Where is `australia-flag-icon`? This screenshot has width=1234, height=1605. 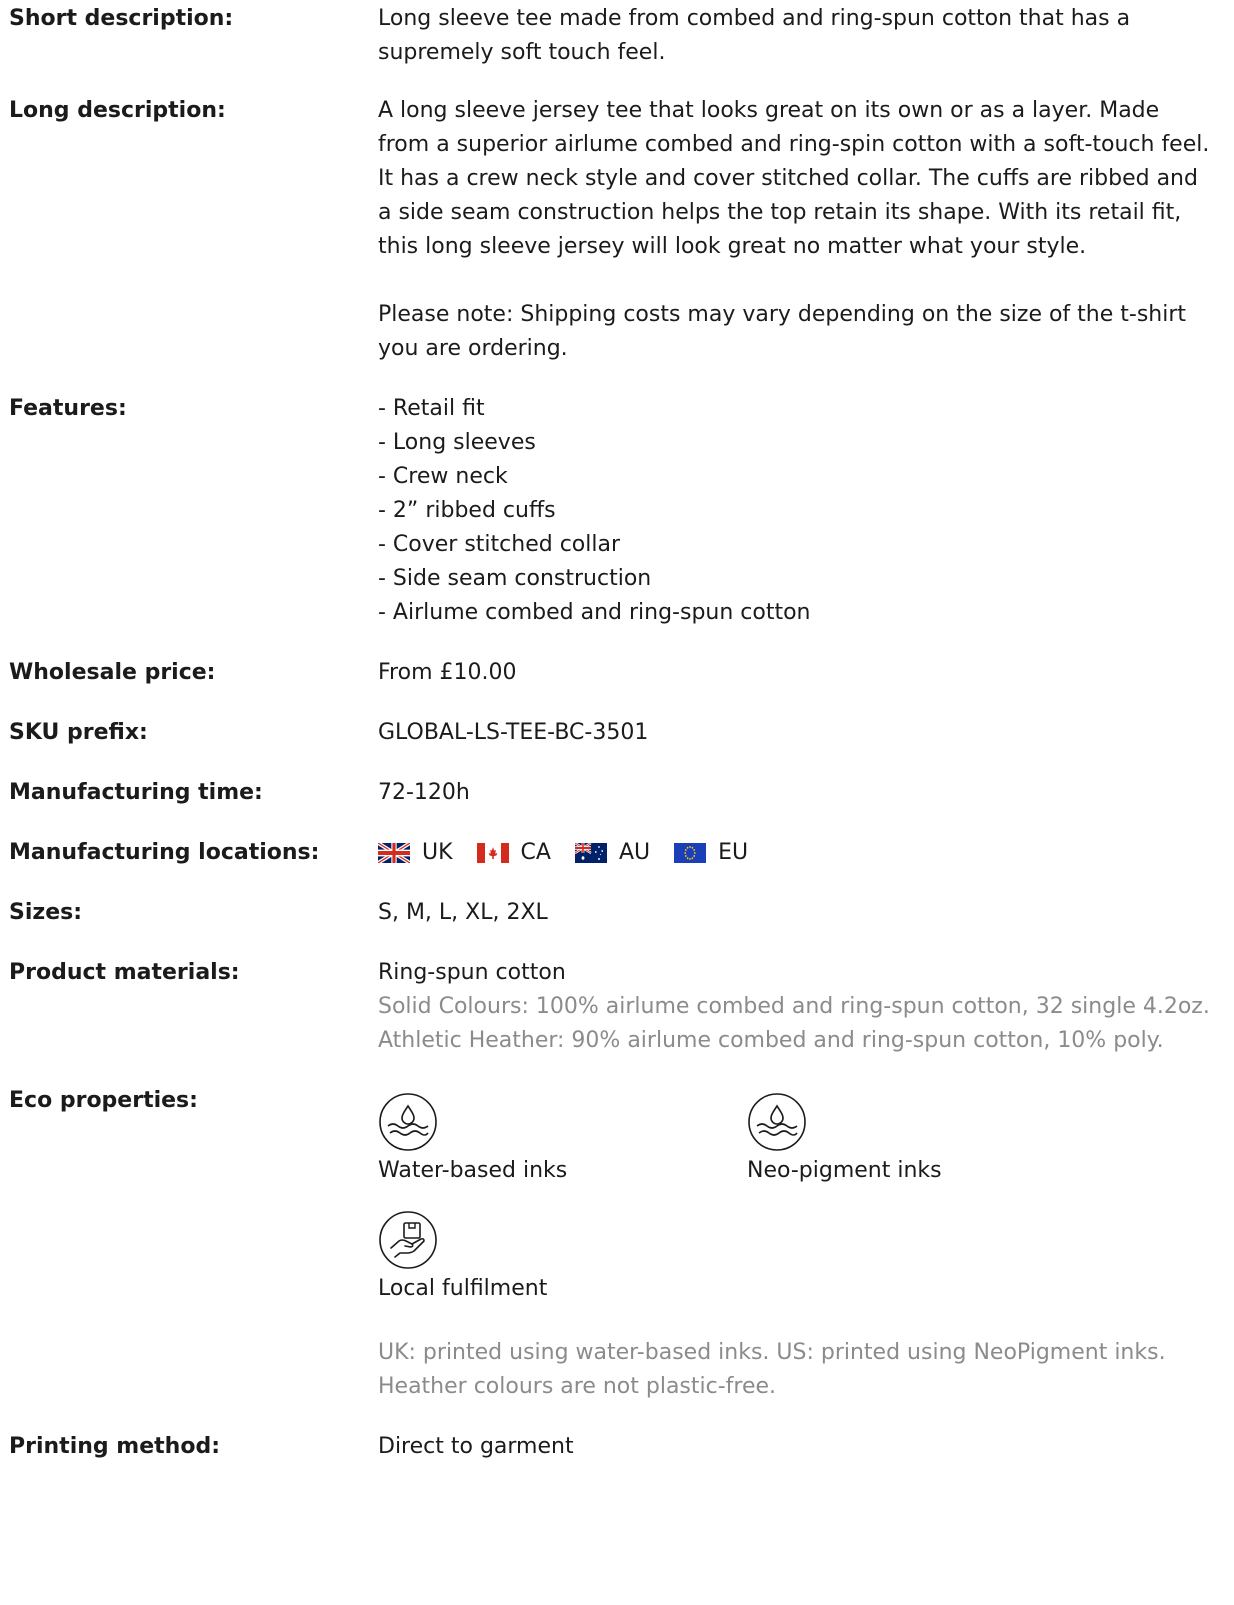
australia-flag-icon is located at coordinates (590, 853).